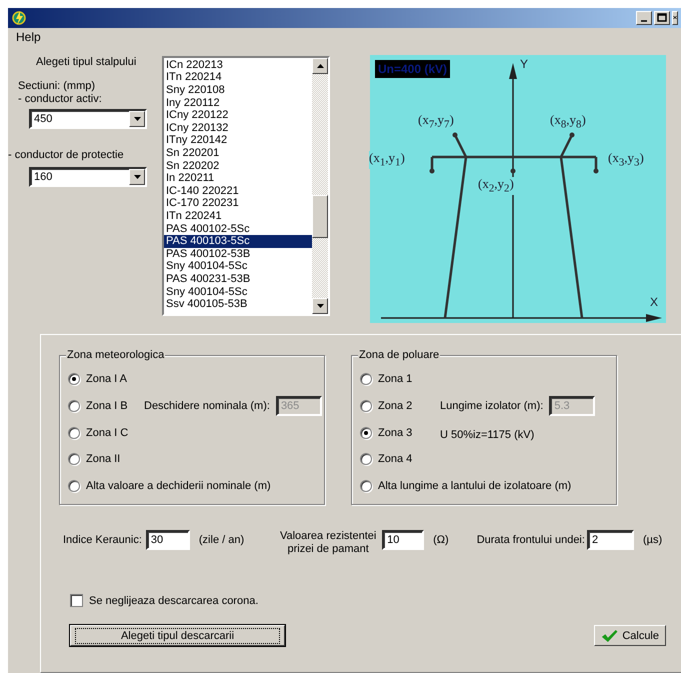  What do you see at coordinates (238, 90) in the screenshot?
I see `list-item: Sny 220108` at bounding box center [238, 90].